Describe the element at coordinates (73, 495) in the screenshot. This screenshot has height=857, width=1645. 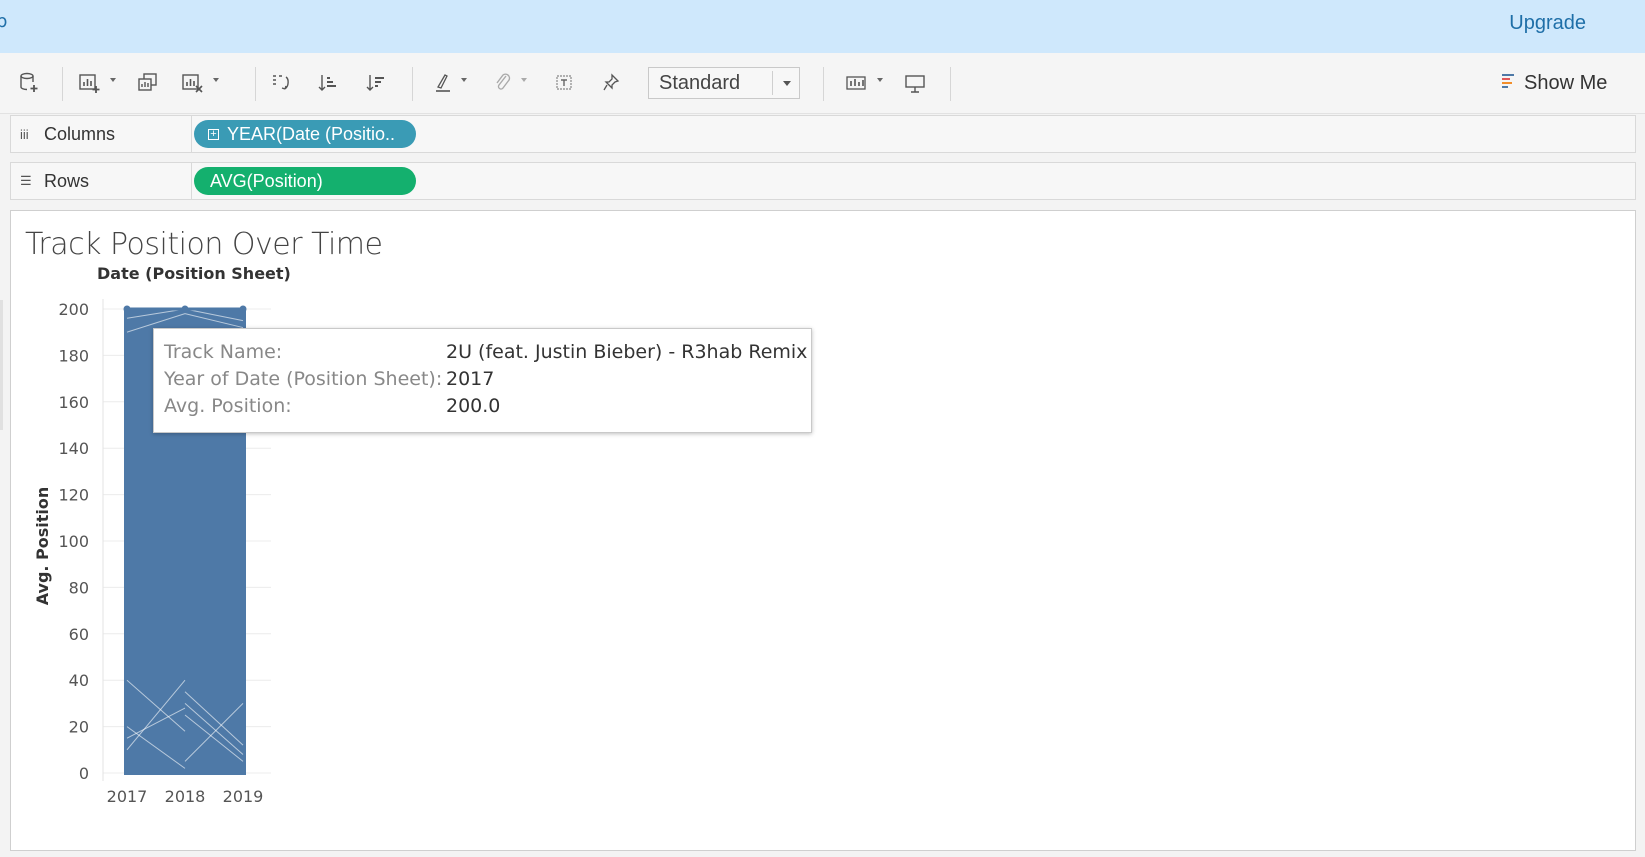
I see `y-tick-label: 120` at that location.